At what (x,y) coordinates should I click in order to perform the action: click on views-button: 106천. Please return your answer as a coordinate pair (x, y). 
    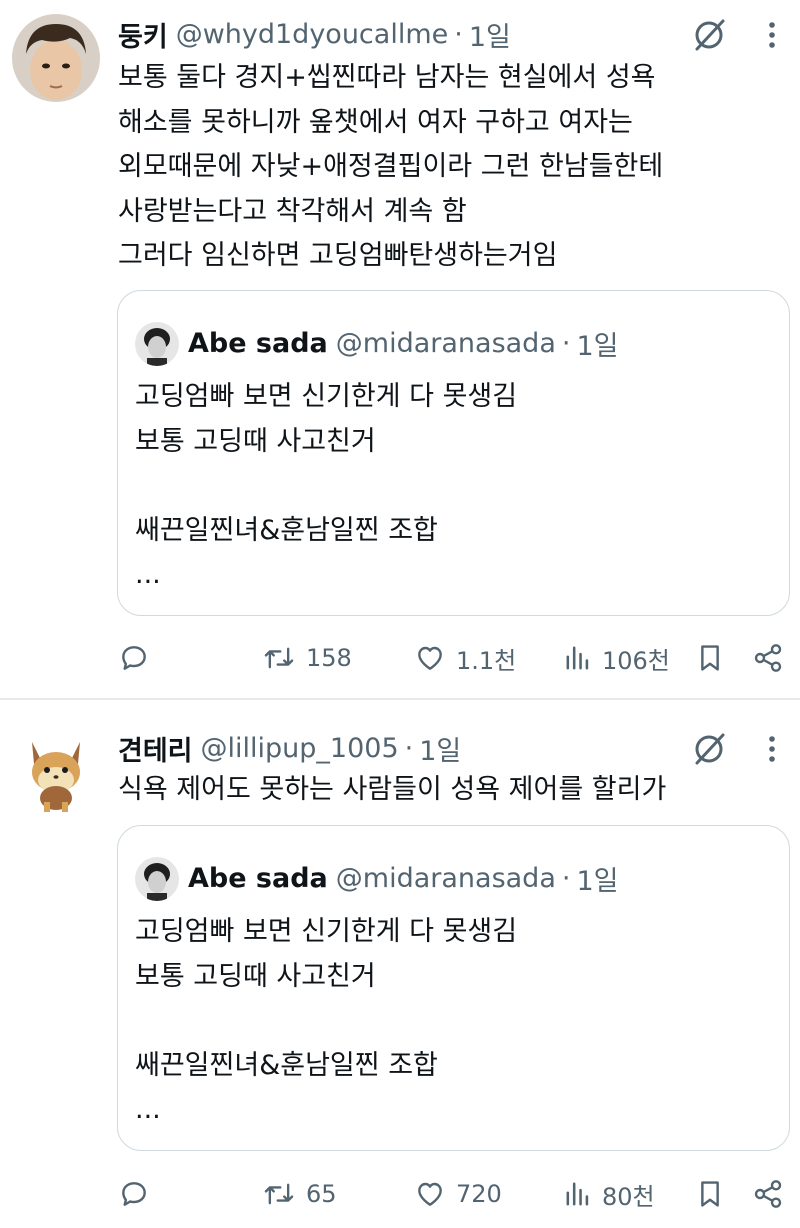
    Looking at the image, I should click on (617, 658).